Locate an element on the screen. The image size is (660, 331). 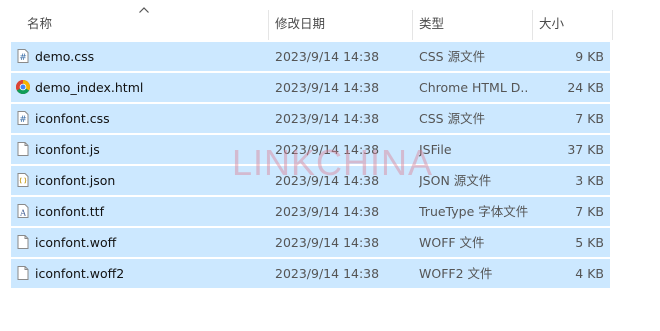
file-size: 37 KB is located at coordinates (585, 149).